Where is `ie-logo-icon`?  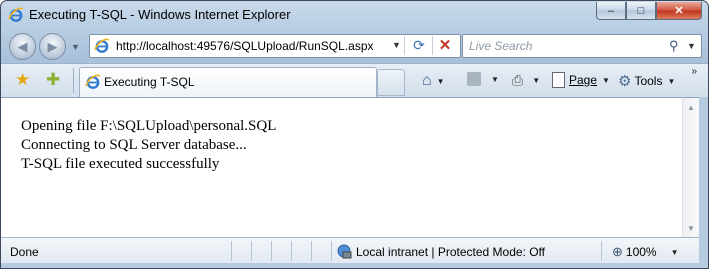
ie-logo-icon is located at coordinates (16, 14).